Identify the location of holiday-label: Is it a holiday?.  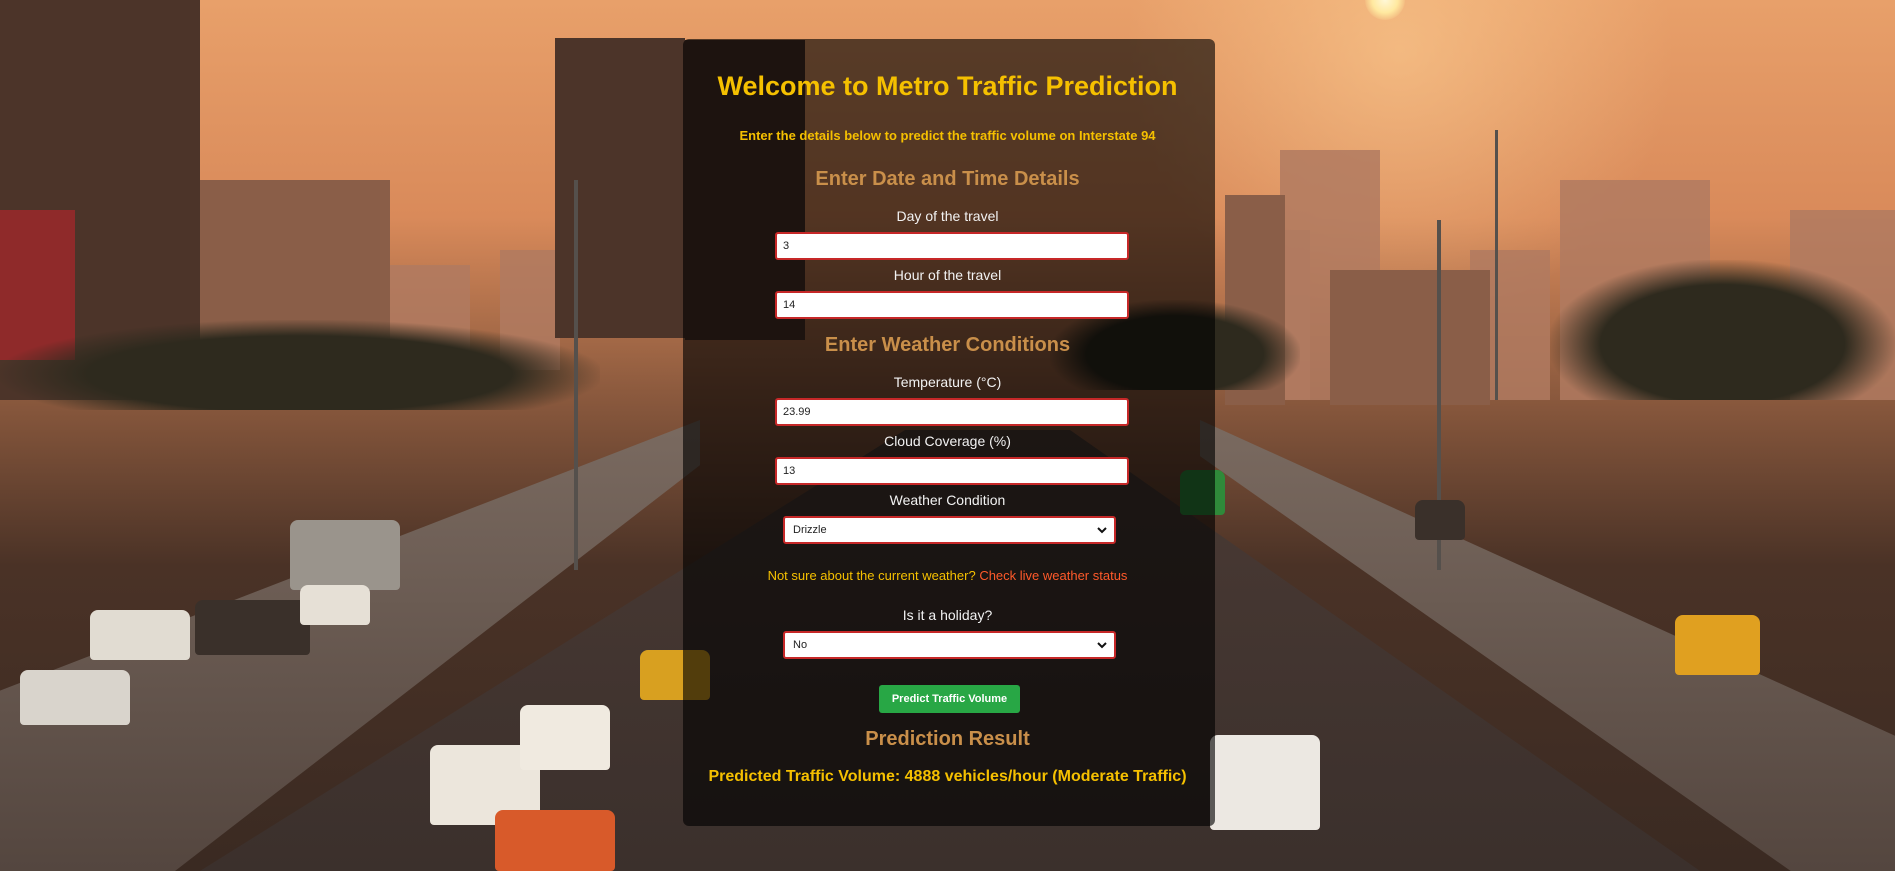
(947, 615).